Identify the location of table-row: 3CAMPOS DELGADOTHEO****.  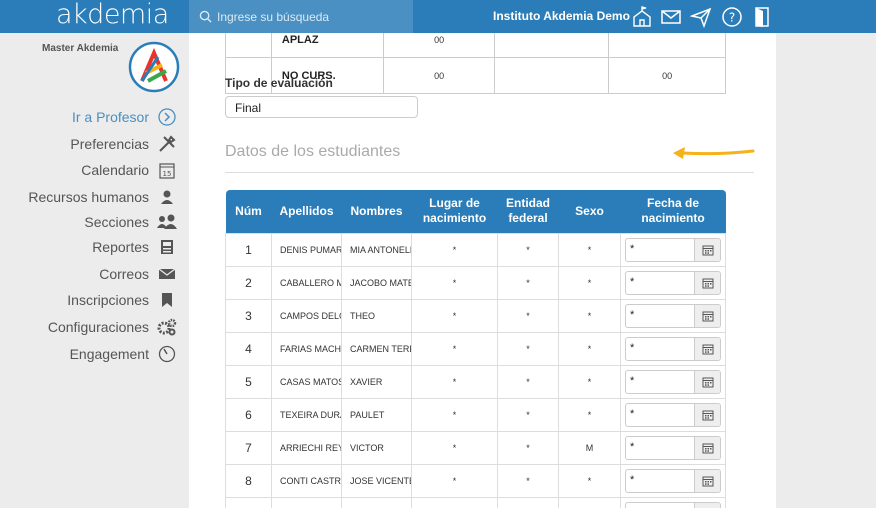
(475, 315).